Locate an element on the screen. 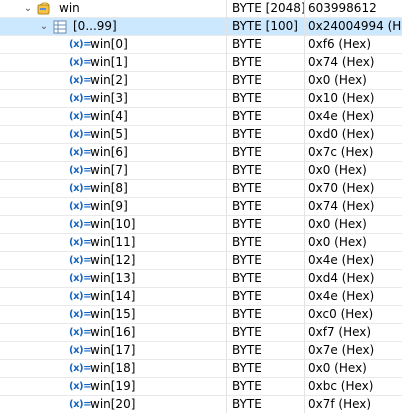  name-cell: (x)= win[10] is located at coordinates (113, 224).